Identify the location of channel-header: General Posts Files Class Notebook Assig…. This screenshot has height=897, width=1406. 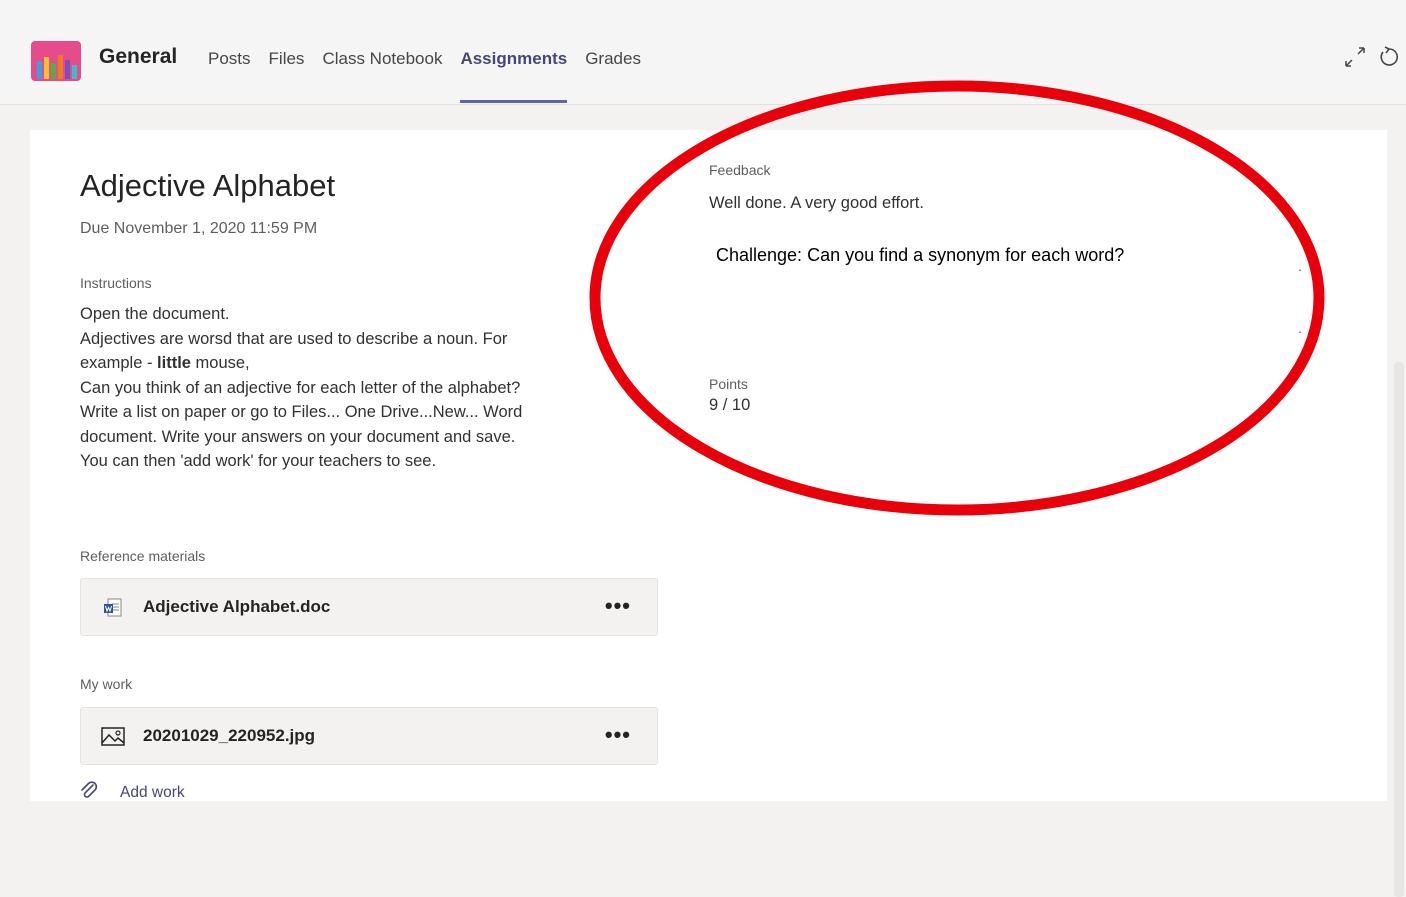
(703, 52).